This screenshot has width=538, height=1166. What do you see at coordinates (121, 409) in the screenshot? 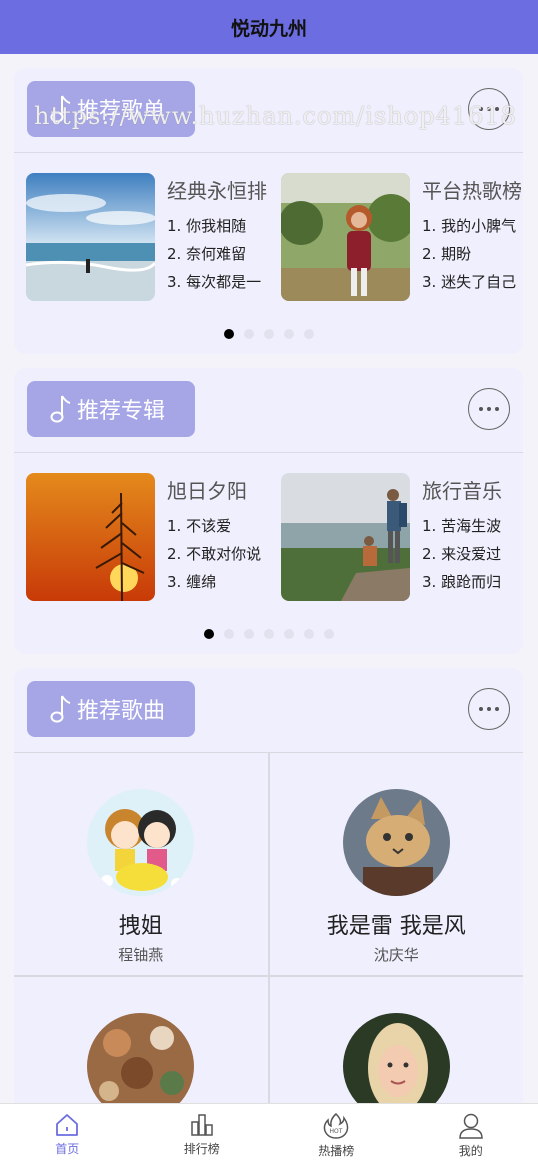
I see `section-title: 推荐专辑` at bounding box center [121, 409].